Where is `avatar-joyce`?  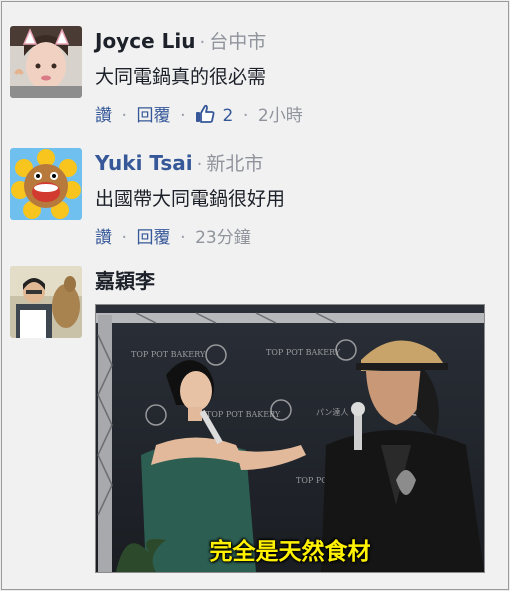
avatar-joyce is located at coordinates (46, 62).